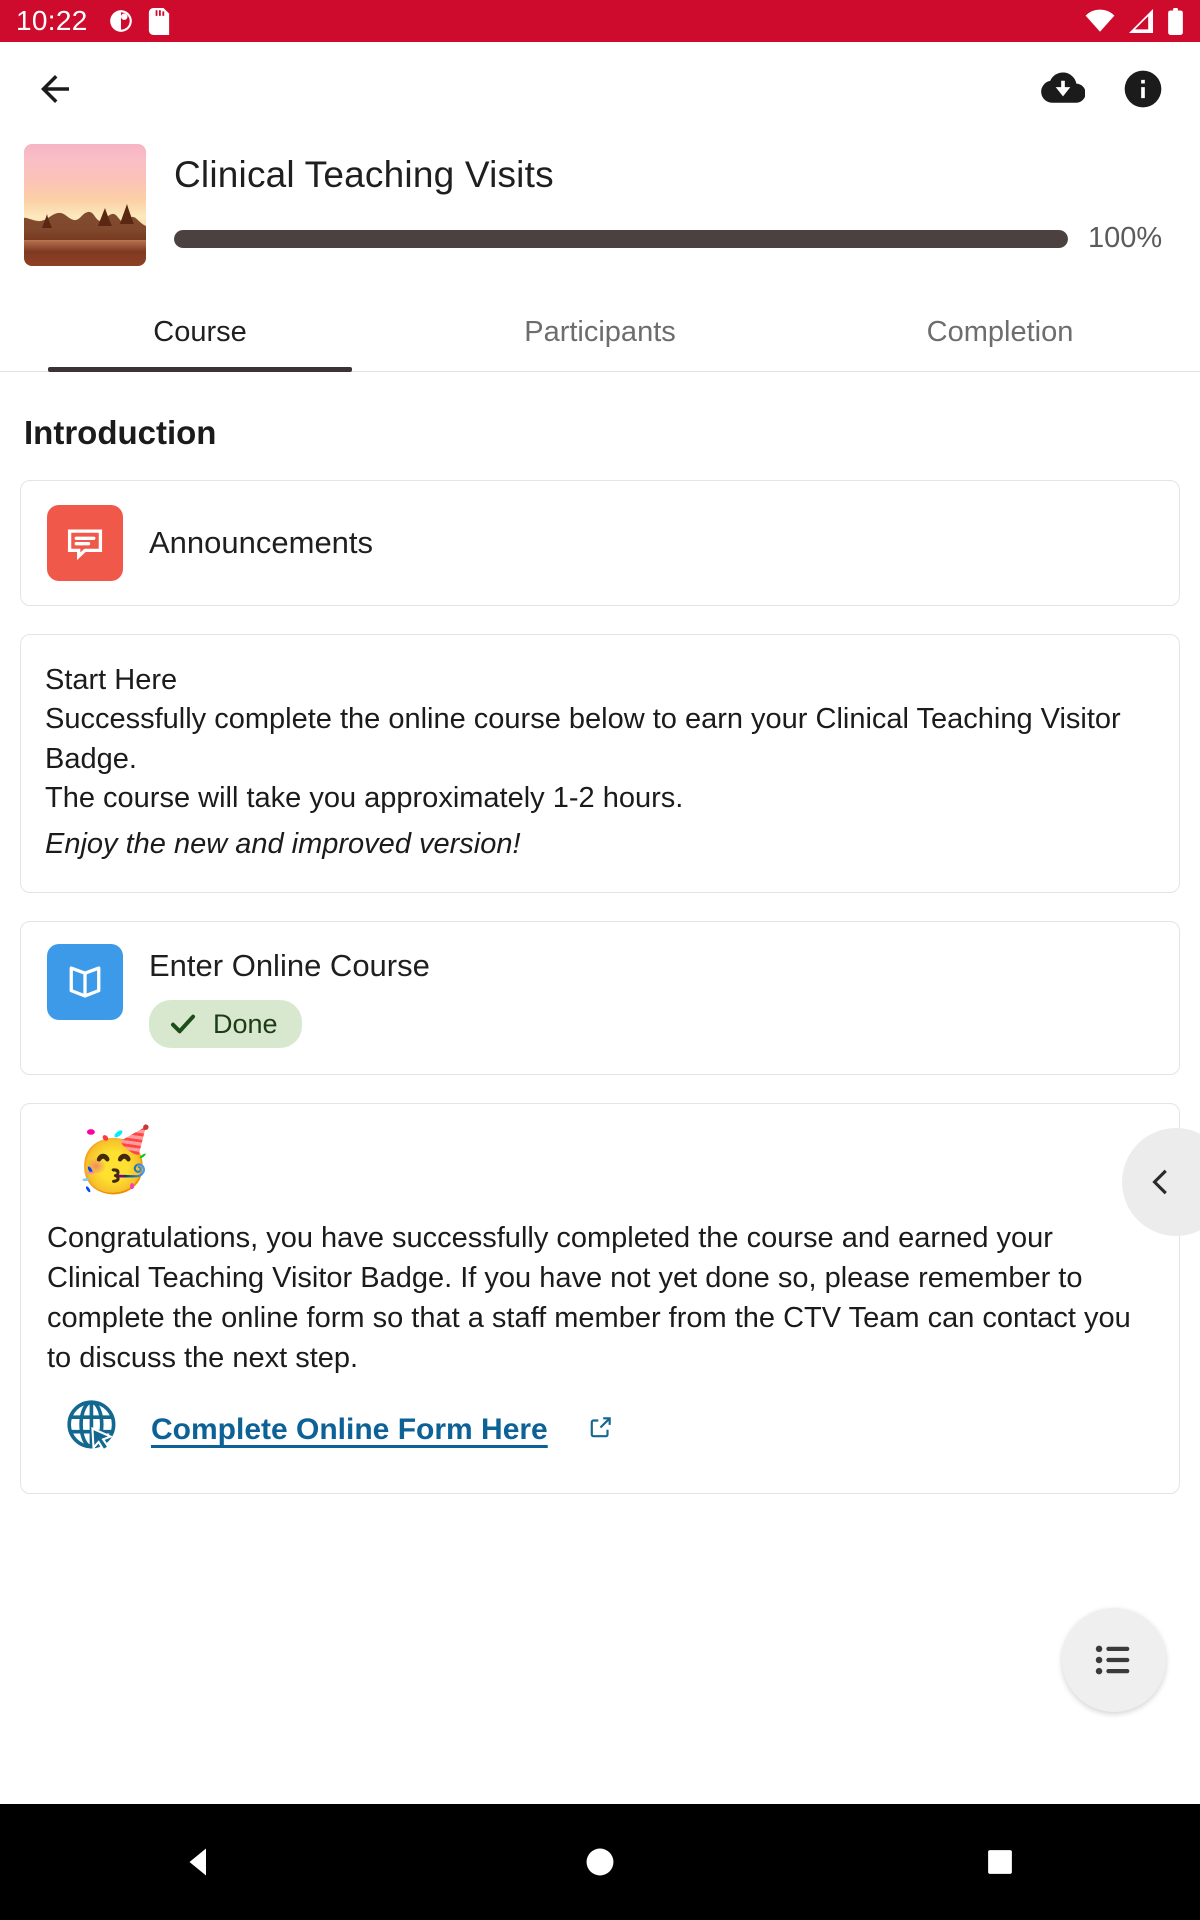 The width and height of the screenshot is (1200, 1920). What do you see at coordinates (600, 89) in the screenshot?
I see `app-bar` at bounding box center [600, 89].